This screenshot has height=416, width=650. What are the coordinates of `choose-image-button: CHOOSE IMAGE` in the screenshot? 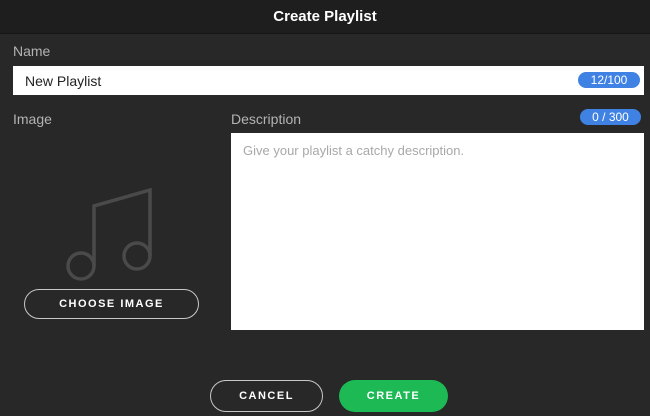 It's located at (111, 304).